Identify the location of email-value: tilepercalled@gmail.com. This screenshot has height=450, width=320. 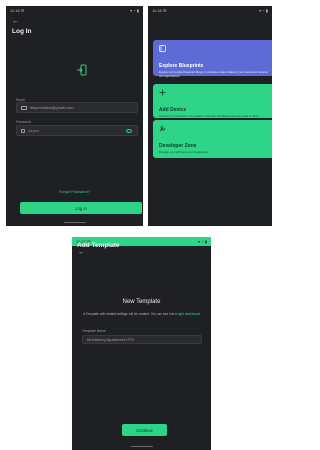
(52, 107).